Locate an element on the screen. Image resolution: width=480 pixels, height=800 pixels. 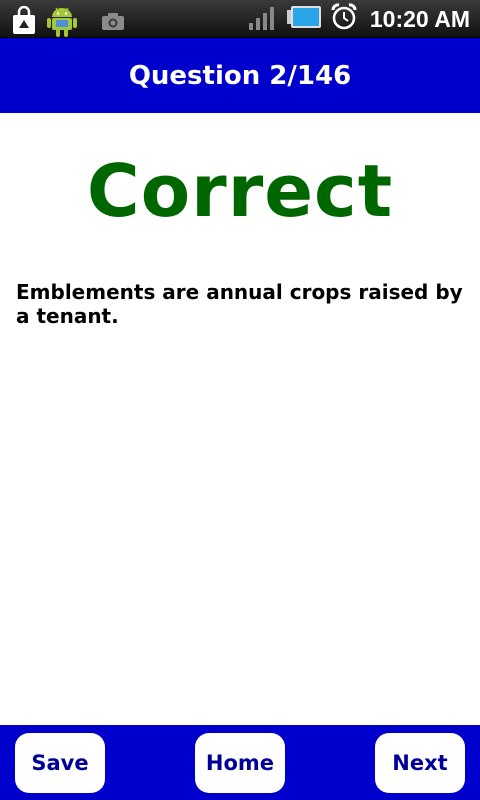
result-text: Correct is located at coordinates (240, 191).